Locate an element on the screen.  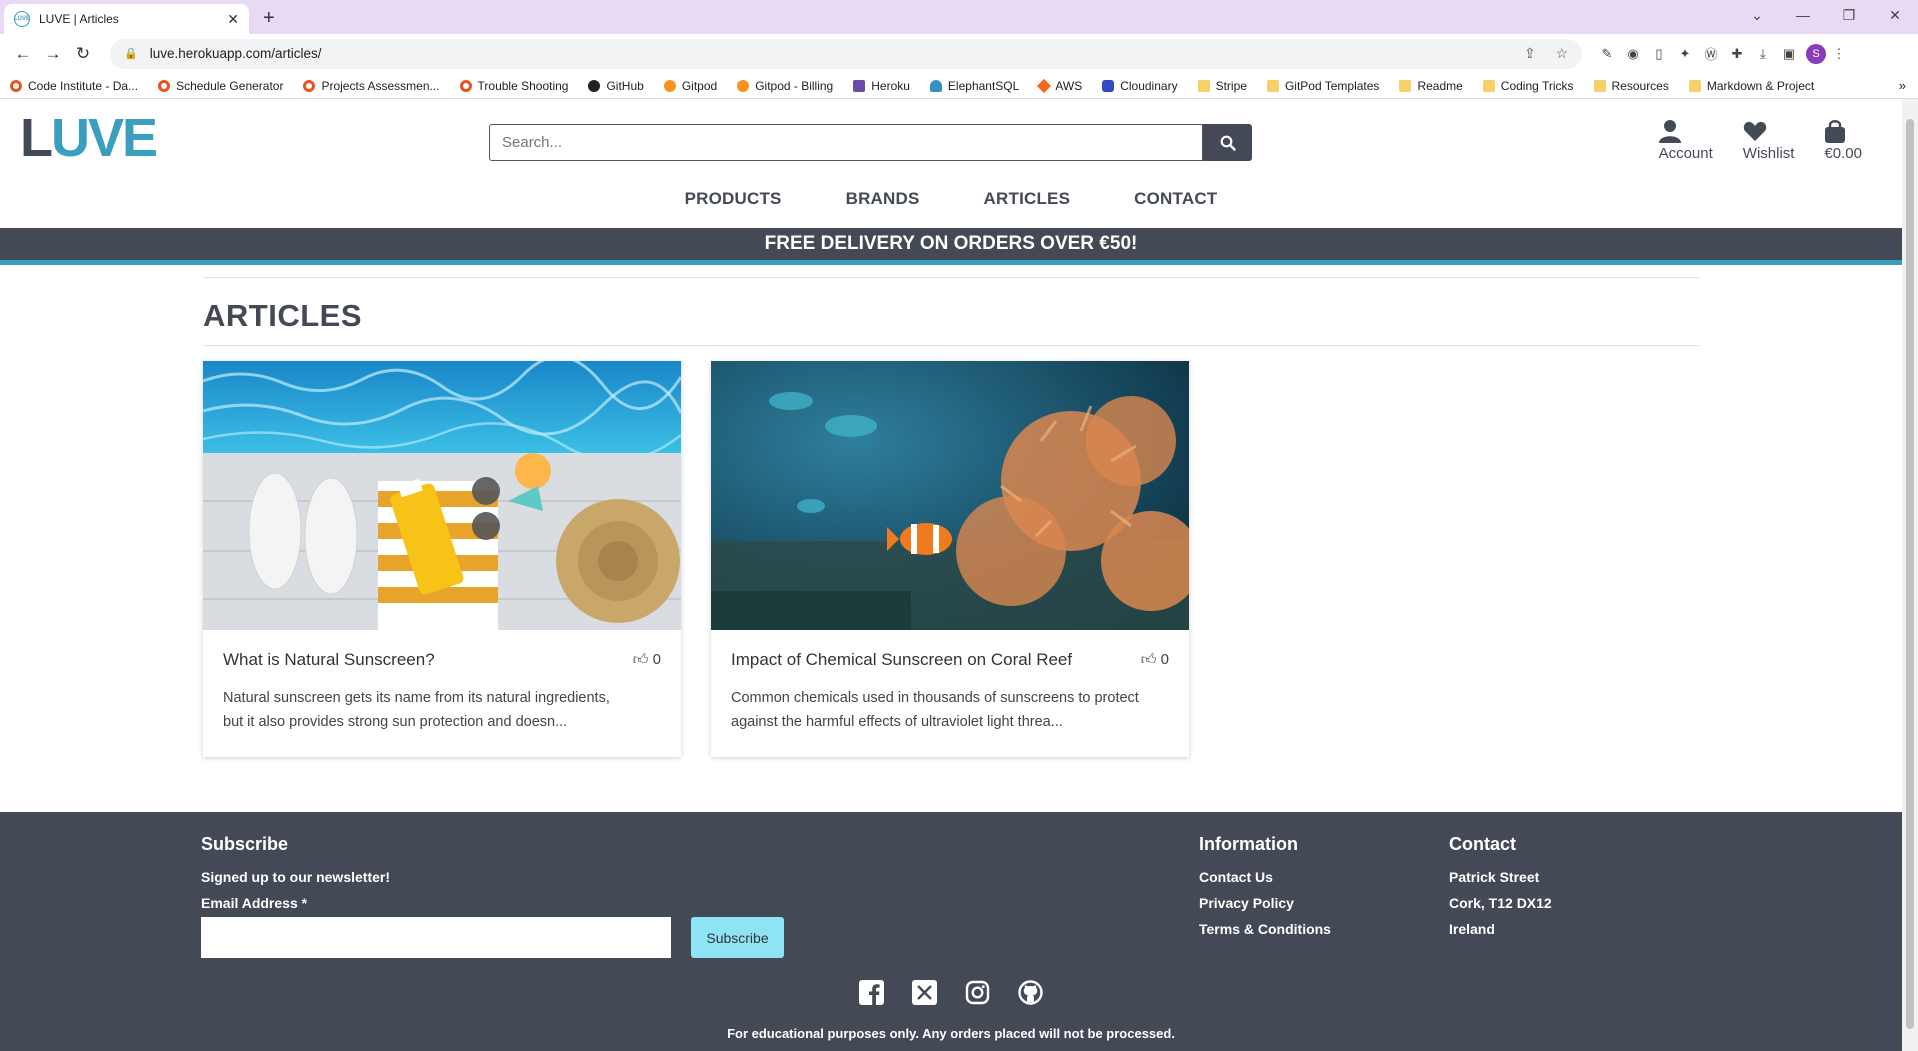
tab-search-icon: ⌄ is located at coordinates (1757, 15).